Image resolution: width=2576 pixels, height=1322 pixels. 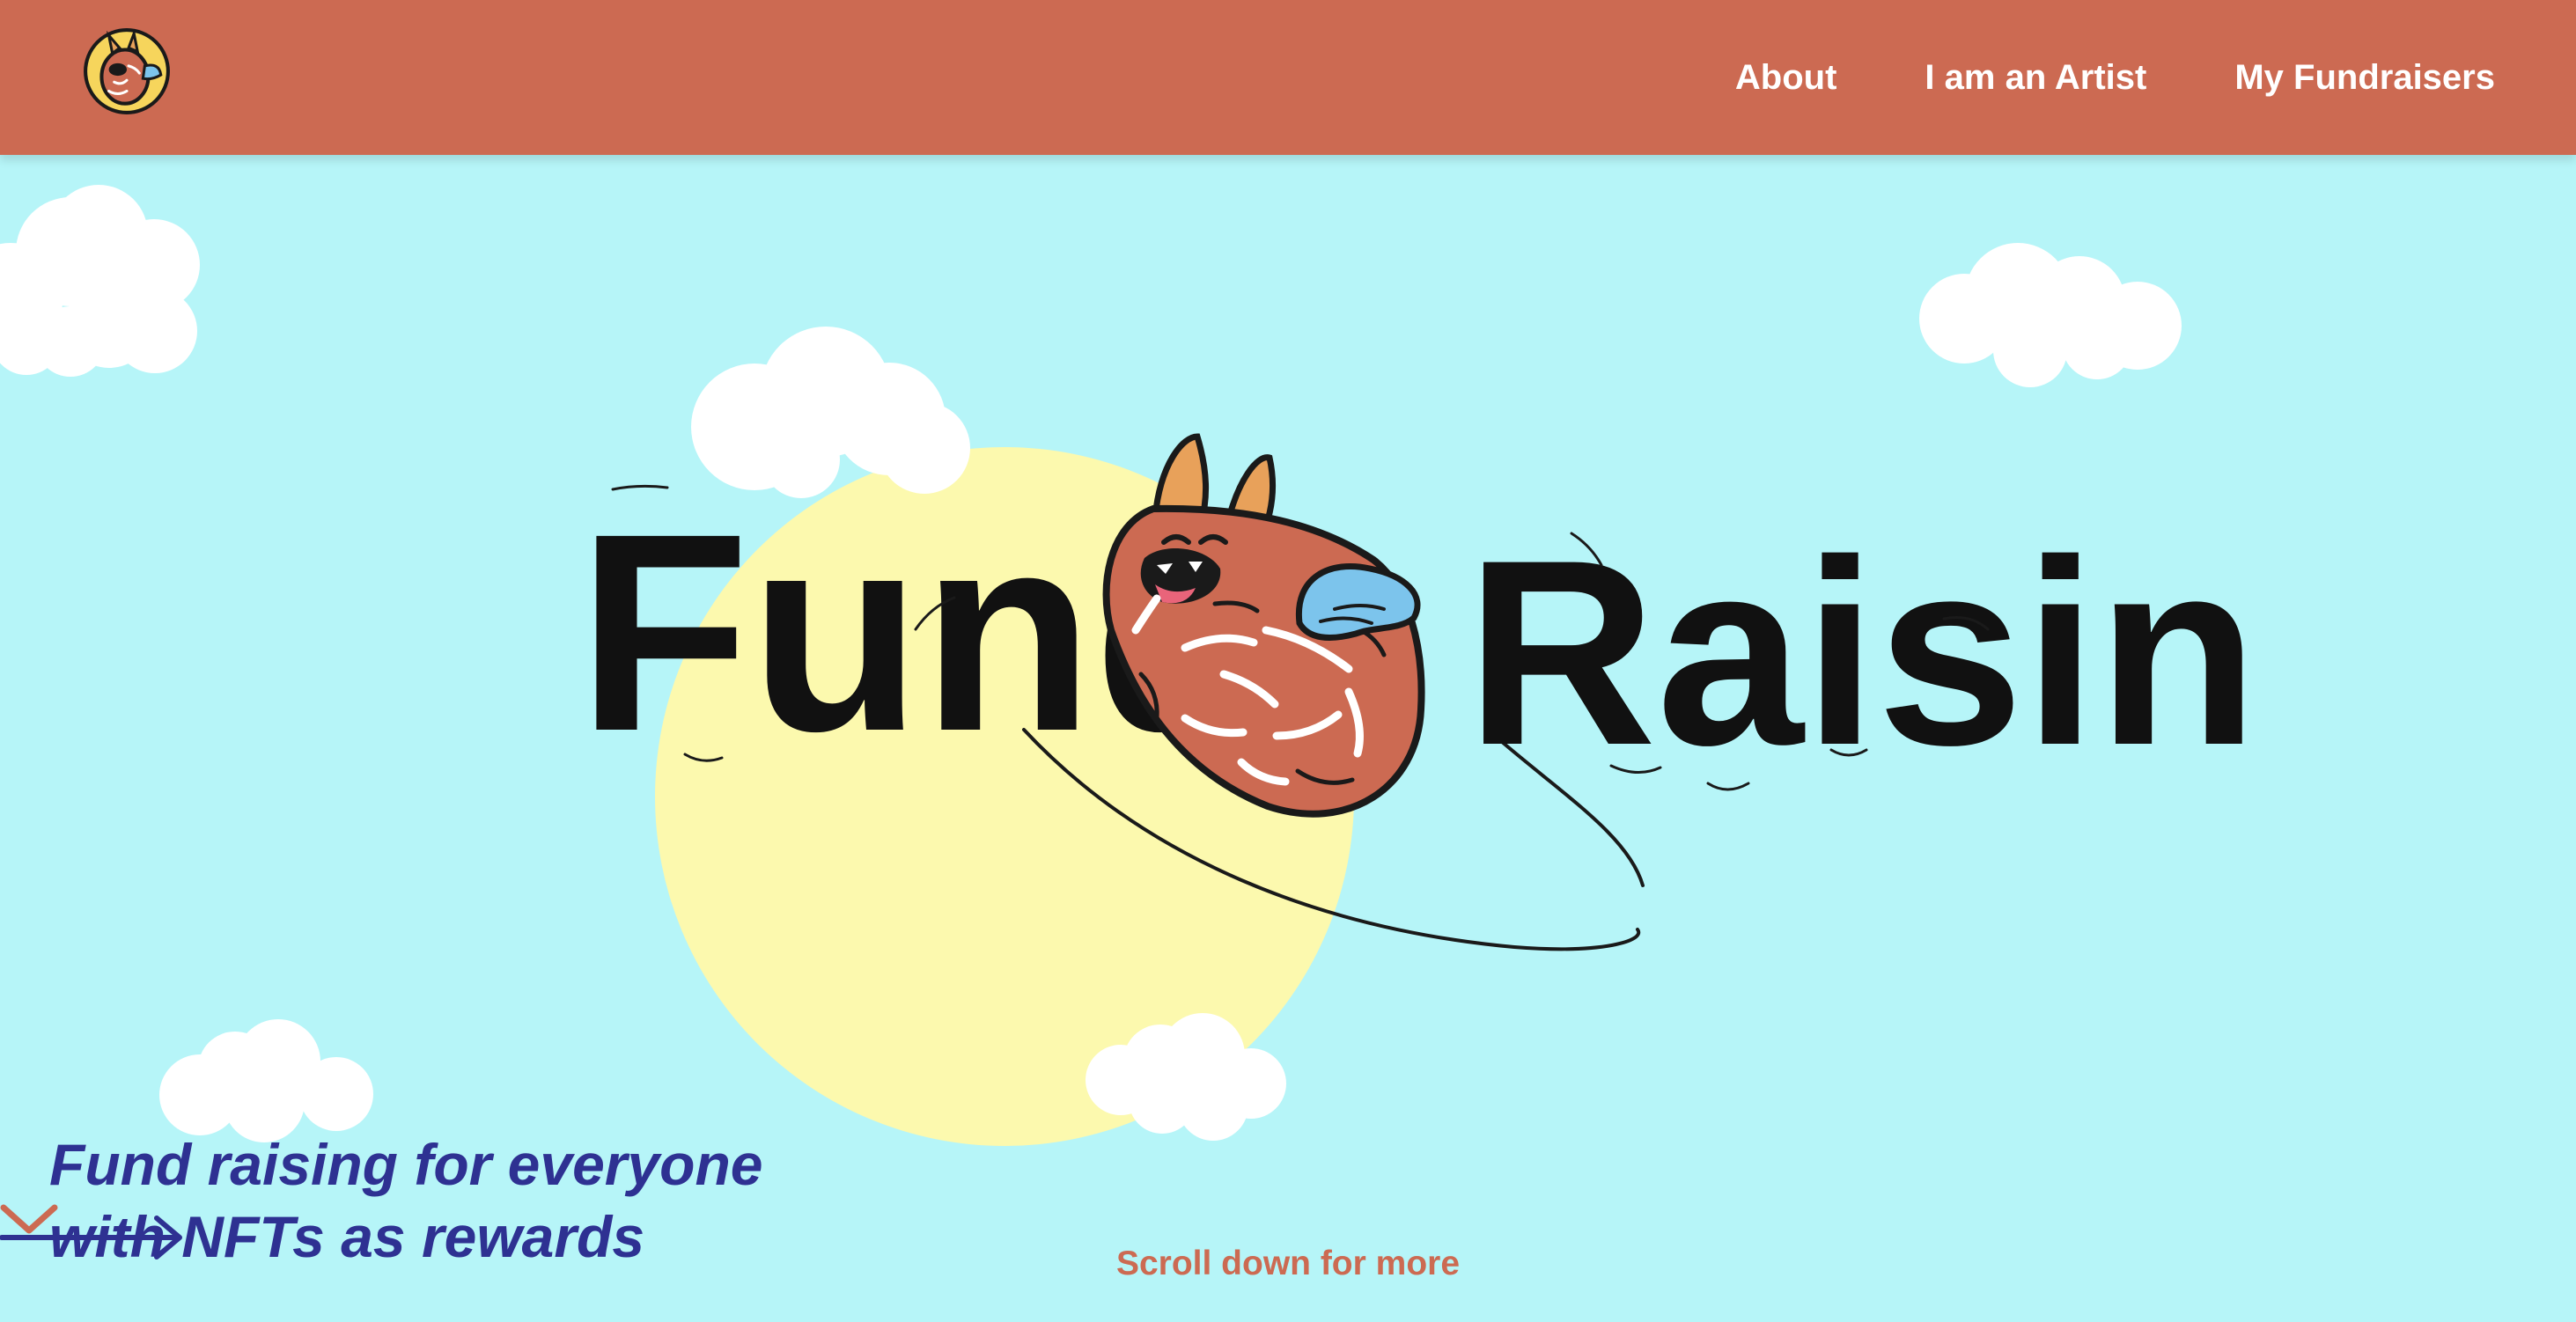 I want to click on raisin-mascot-logo-icon, so click(x=127, y=71).